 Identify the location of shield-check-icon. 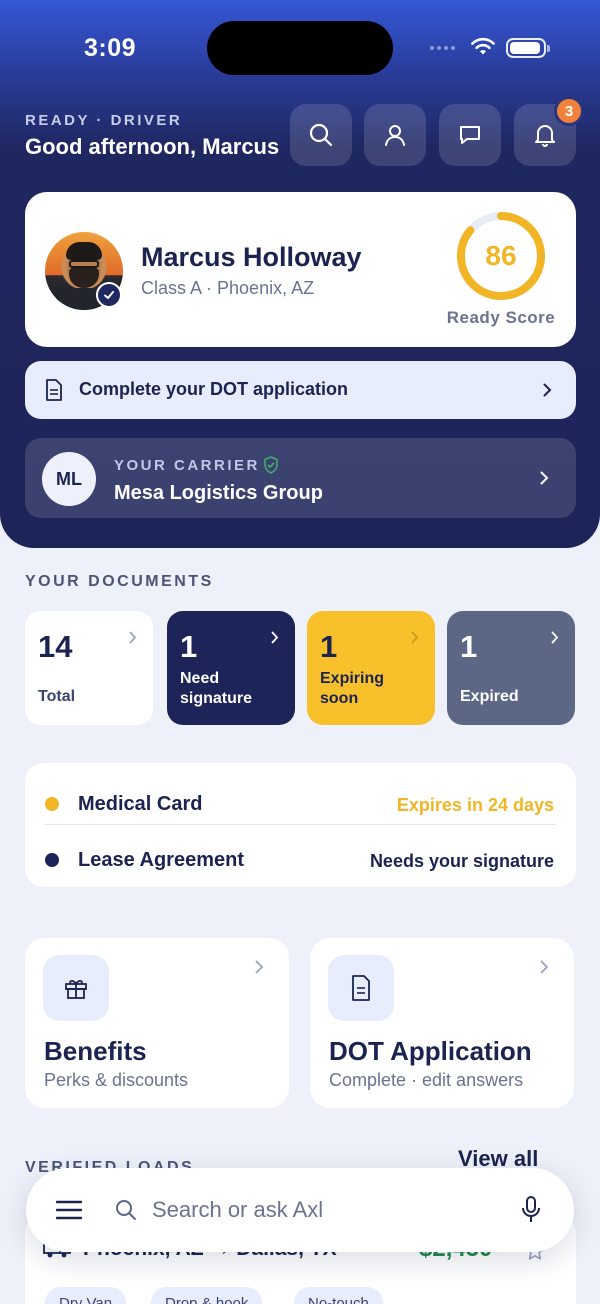
(271, 465).